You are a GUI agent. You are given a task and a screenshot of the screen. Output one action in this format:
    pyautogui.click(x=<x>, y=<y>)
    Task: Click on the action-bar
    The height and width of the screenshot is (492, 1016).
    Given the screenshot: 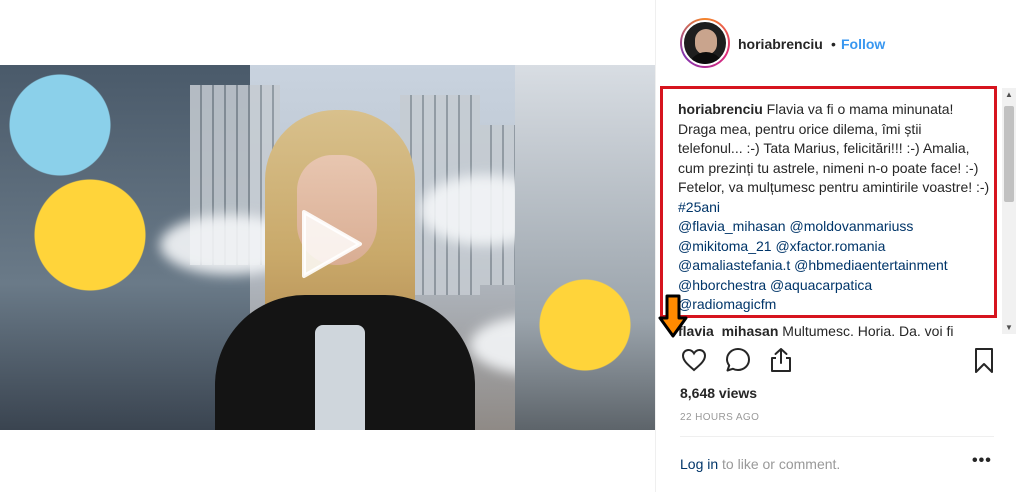 What is the action you would take?
    pyautogui.click(x=836, y=360)
    